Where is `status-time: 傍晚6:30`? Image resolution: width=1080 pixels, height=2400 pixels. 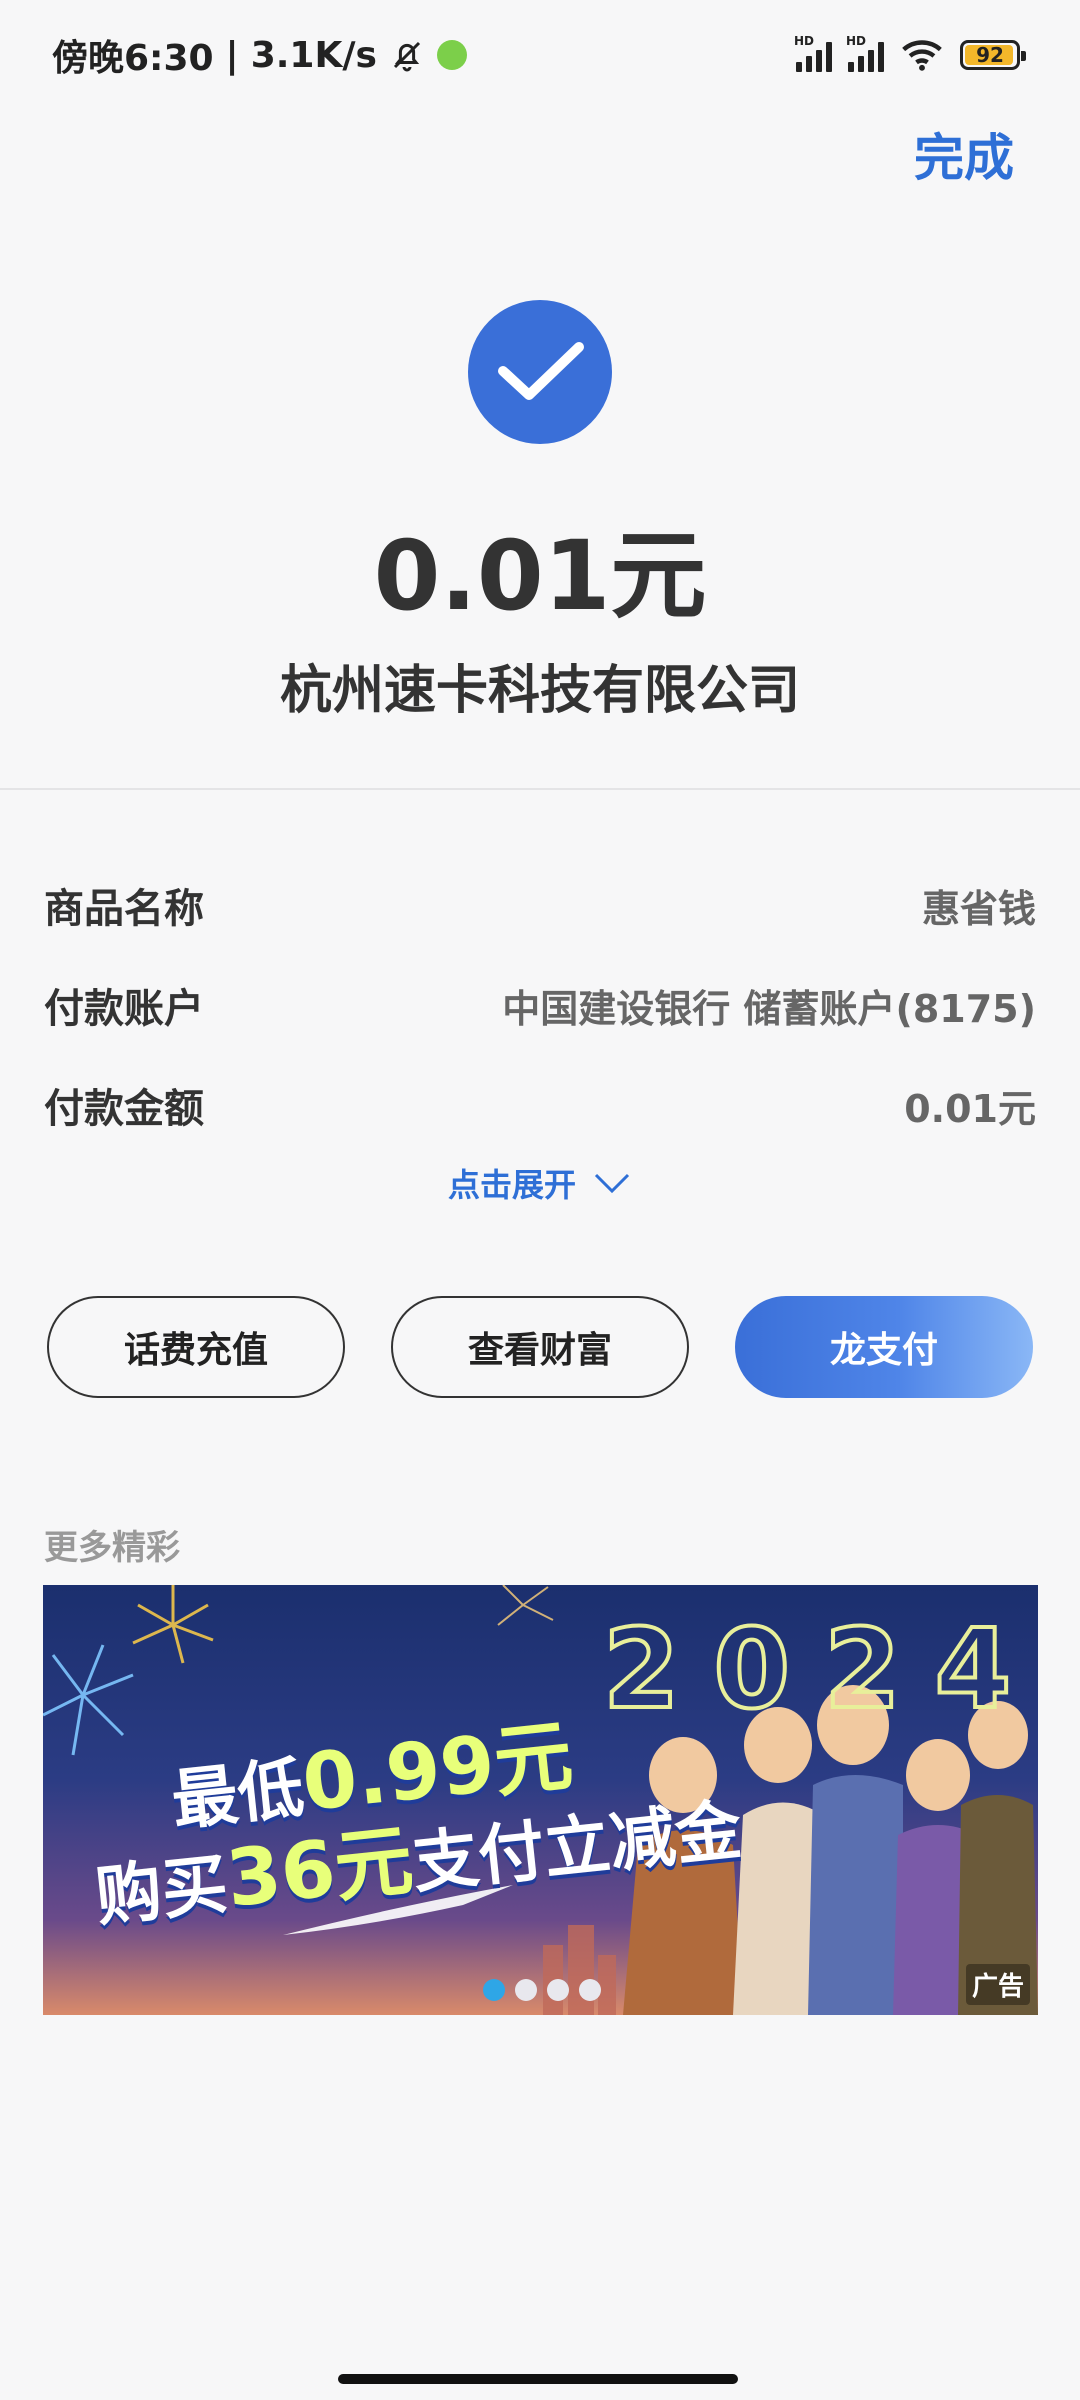 status-time: 傍晚6:30 is located at coordinates (133, 58).